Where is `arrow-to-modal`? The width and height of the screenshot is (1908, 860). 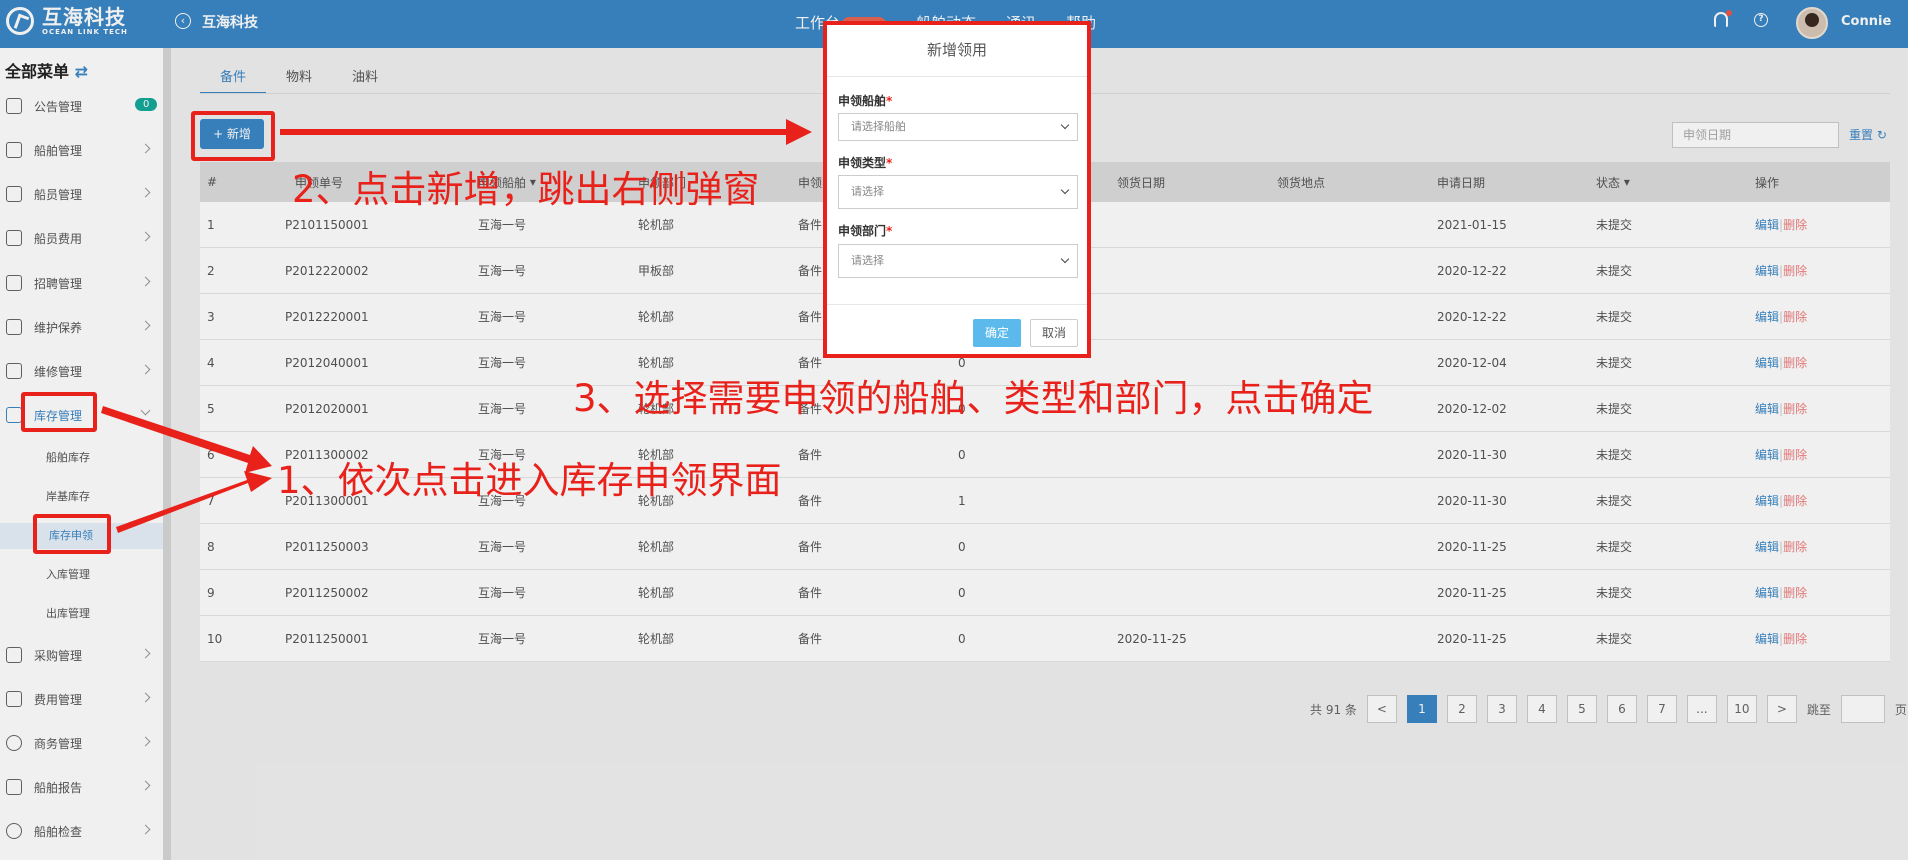
arrow-to-modal is located at coordinates (546, 132).